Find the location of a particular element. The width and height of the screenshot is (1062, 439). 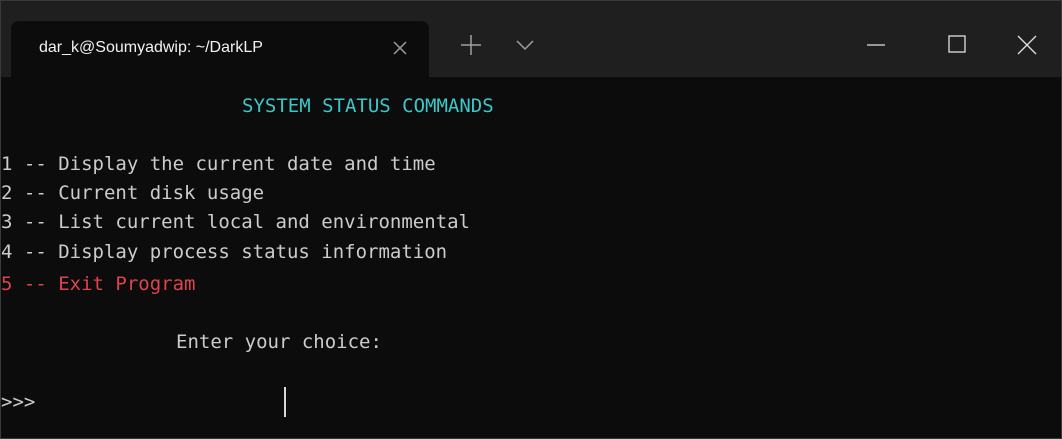

input-prompt: >>> is located at coordinates (18, 402).